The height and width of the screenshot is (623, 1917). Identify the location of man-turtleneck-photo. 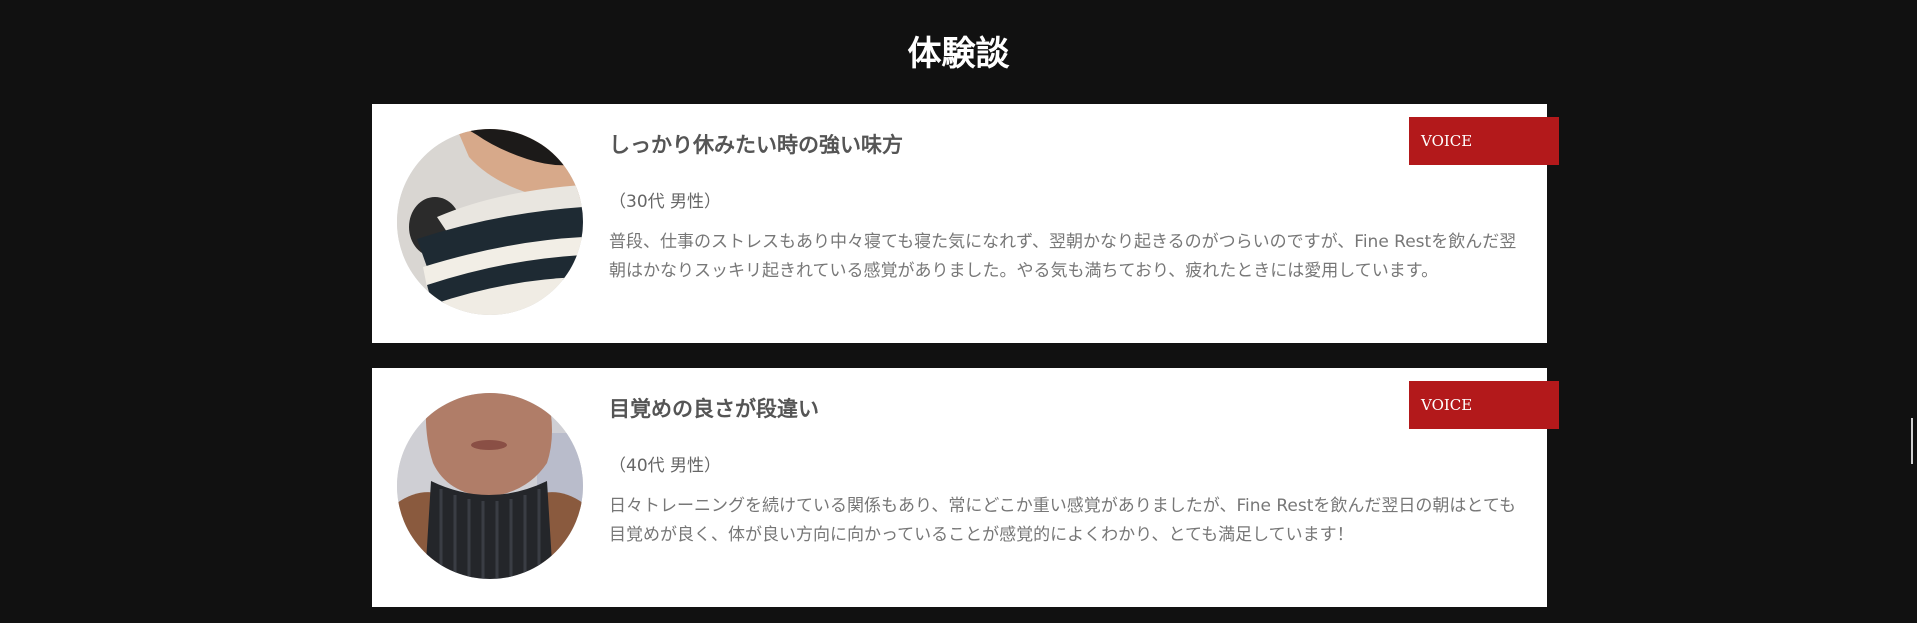
(490, 486).